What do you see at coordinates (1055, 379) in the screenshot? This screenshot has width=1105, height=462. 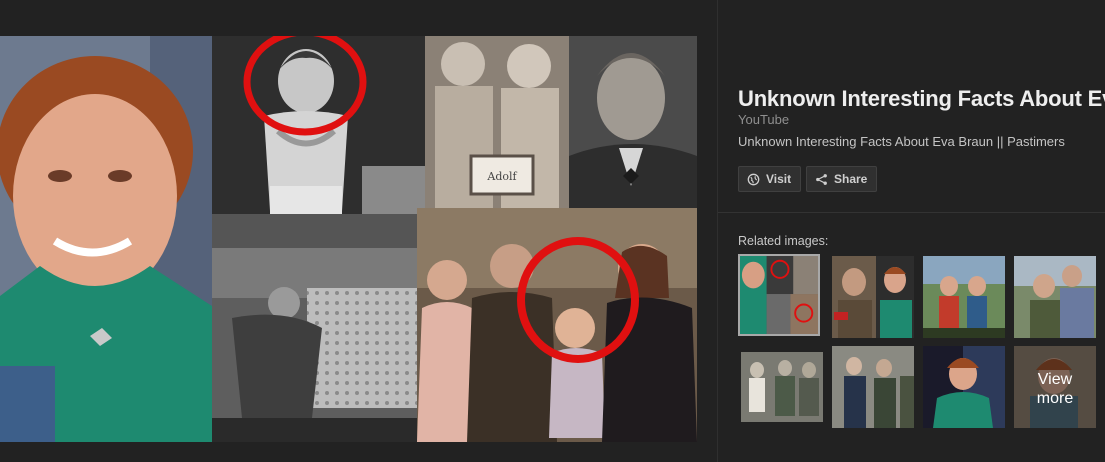 I see `view-more-line-1: View` at bounding box center [1055, 379].